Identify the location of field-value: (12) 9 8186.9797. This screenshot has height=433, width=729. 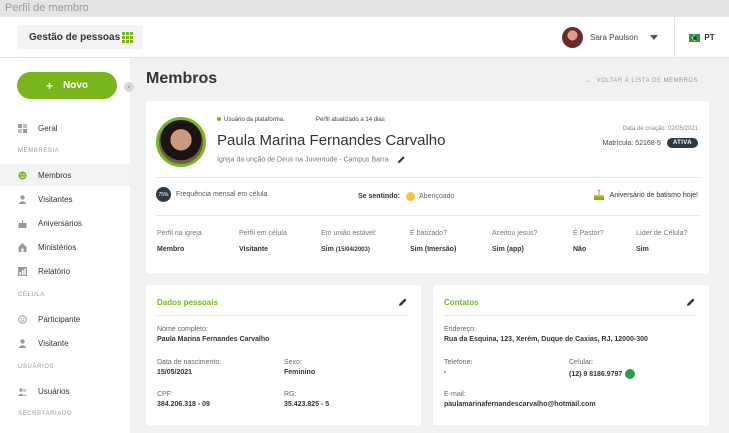
(596, 374).